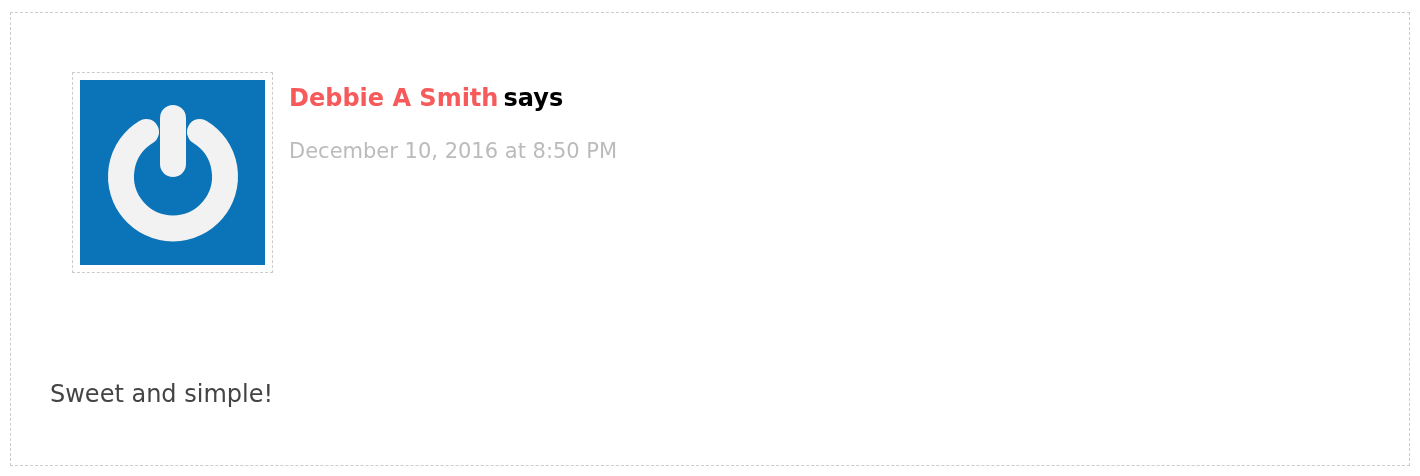  What do you see at coordinates (533, 98) in the screenshot?
I see `says-label: says` at bounding box center [533, 98].